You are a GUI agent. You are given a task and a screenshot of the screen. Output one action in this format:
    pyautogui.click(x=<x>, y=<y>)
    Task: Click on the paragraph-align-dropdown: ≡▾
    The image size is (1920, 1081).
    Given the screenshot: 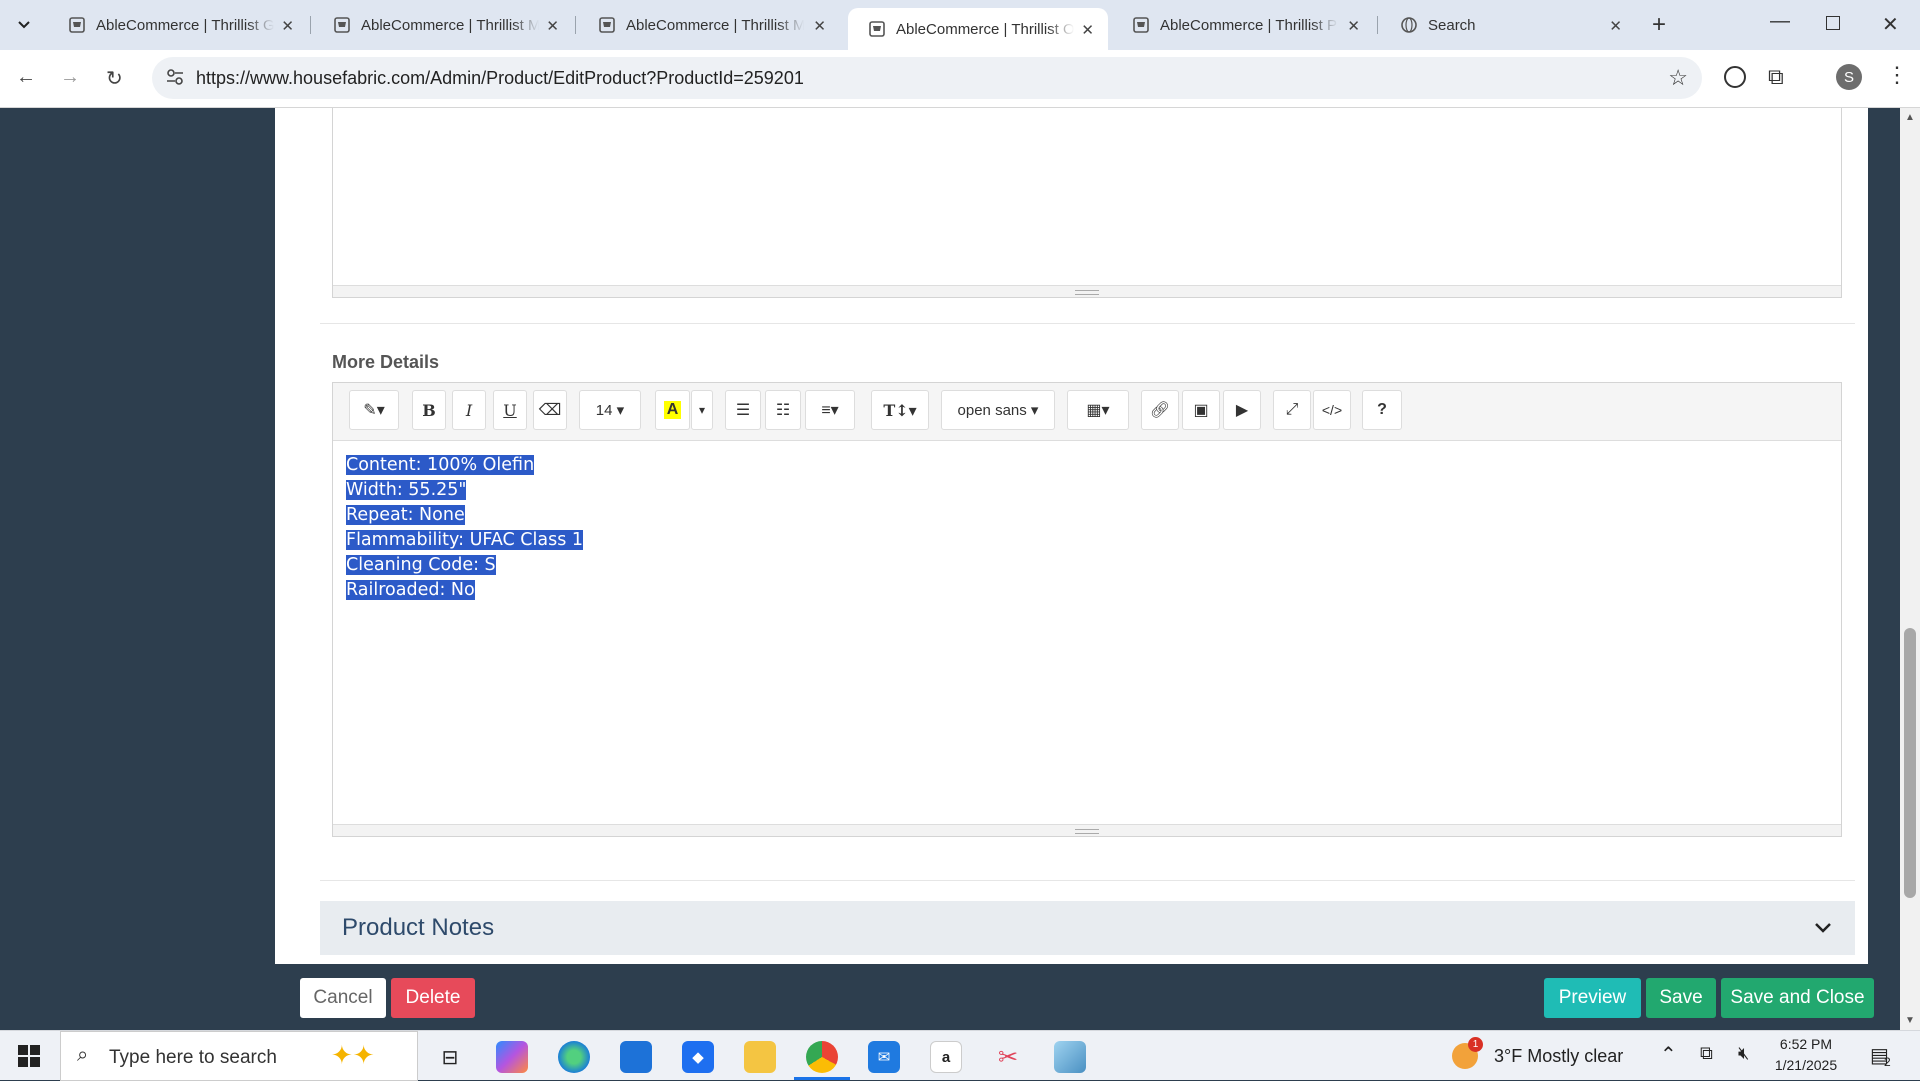 What is the action you would take?
    pyautogui.click(x=830, y=410)
    